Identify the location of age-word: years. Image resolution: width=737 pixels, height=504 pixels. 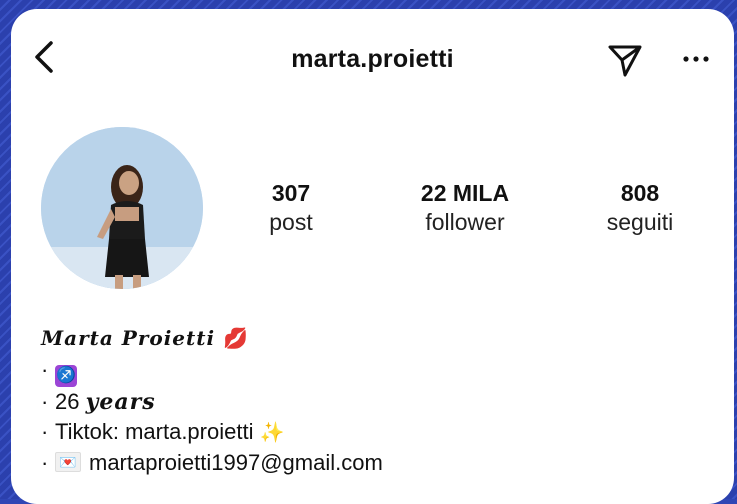
(120, 402).